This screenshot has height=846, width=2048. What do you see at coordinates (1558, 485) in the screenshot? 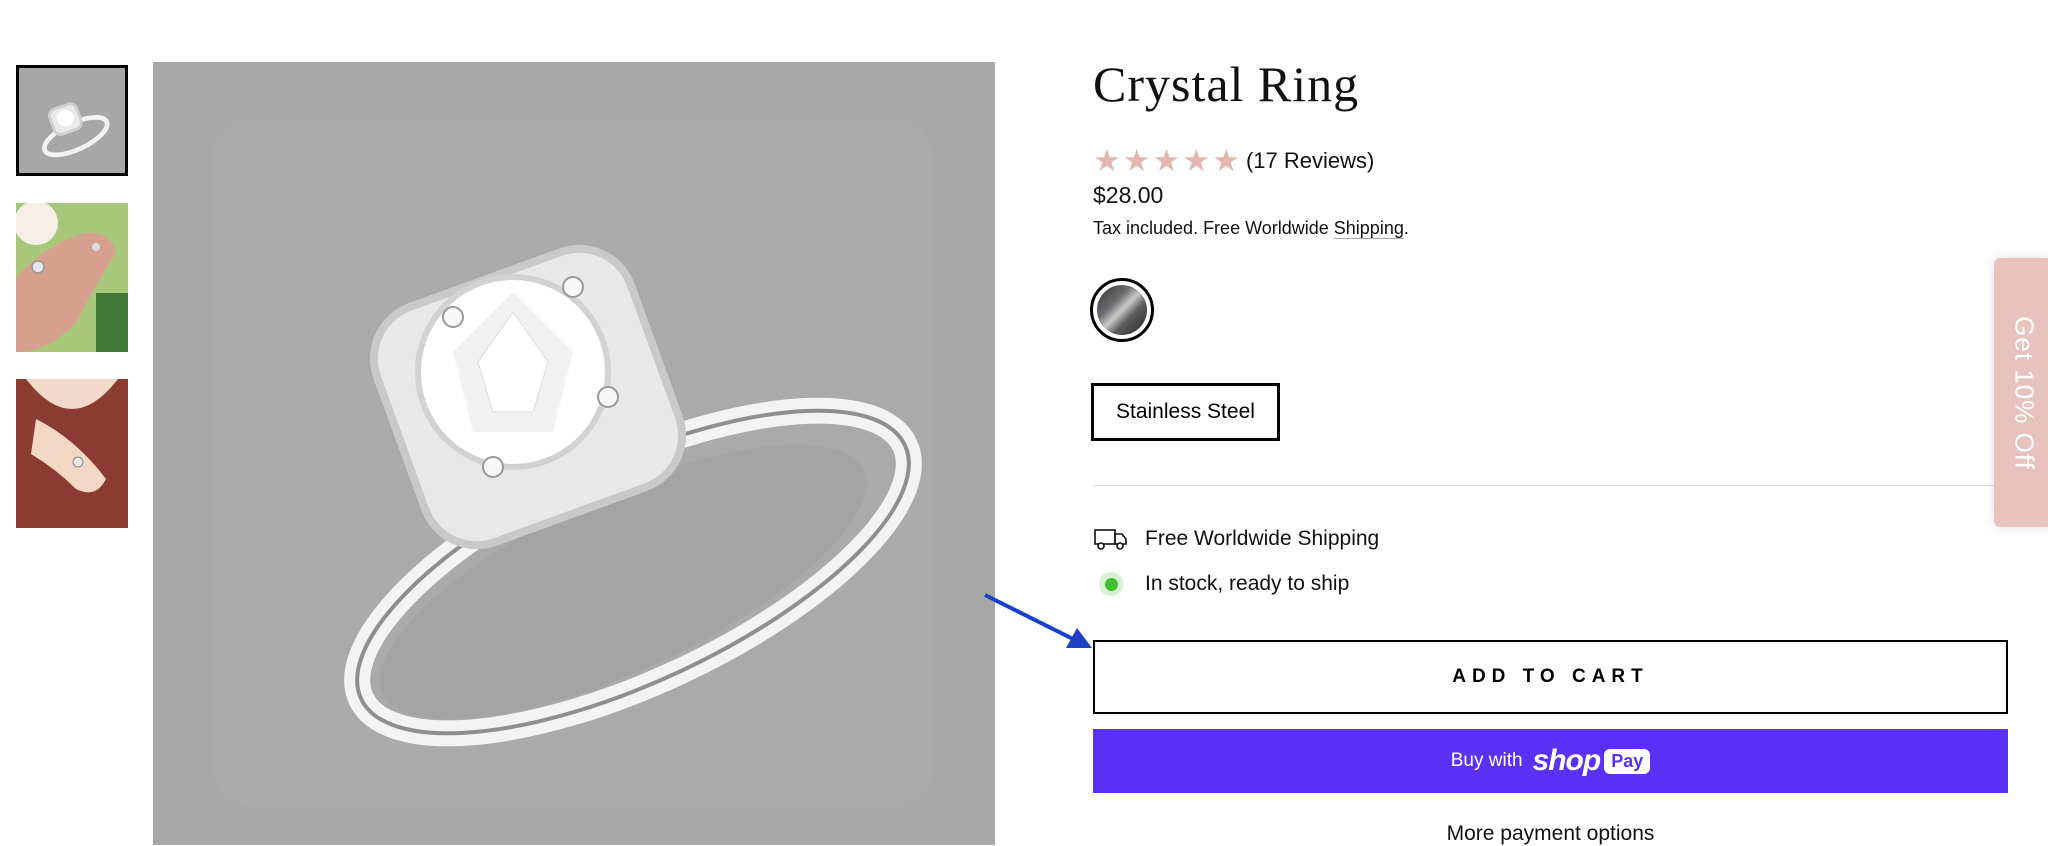
I see `divider` at bounding box center [1558, 485].